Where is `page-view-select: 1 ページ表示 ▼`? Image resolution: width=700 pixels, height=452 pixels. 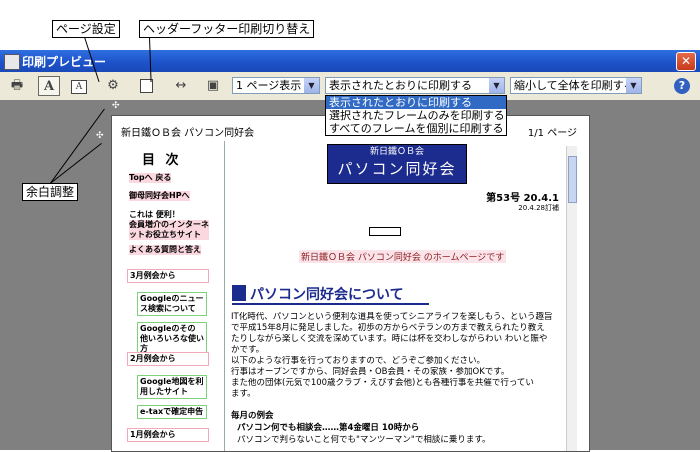 page-view-select: 1 ページ表示 ▼ is located at coordinates (276, 85).